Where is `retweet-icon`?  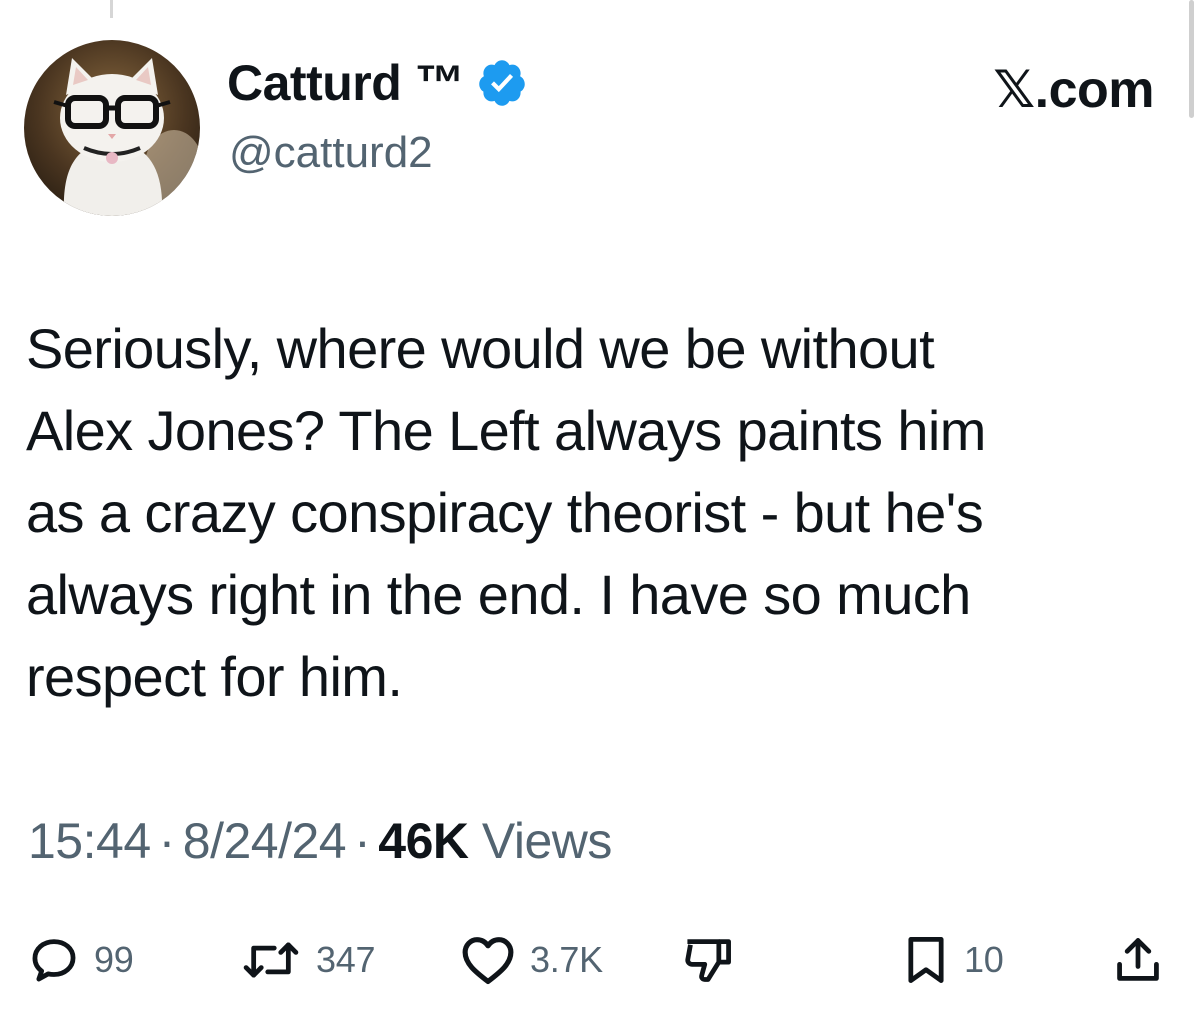
retweet-icon is located at coordinates (271, 960).